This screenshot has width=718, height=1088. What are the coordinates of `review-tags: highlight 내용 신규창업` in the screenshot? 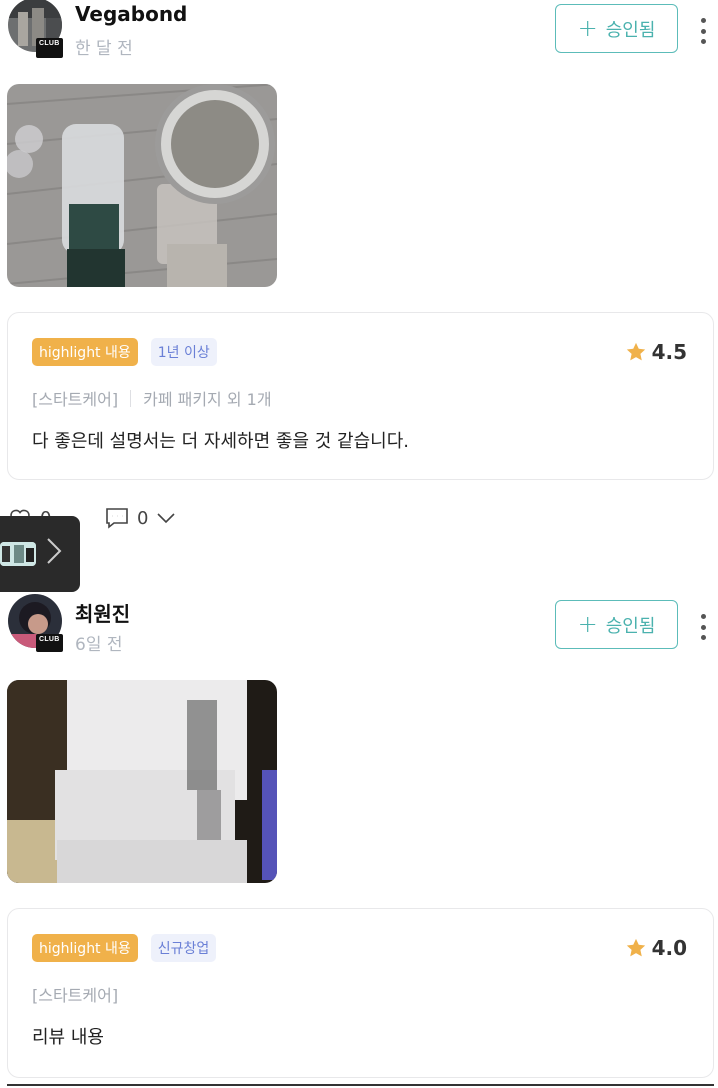 It's located at (124, 948).